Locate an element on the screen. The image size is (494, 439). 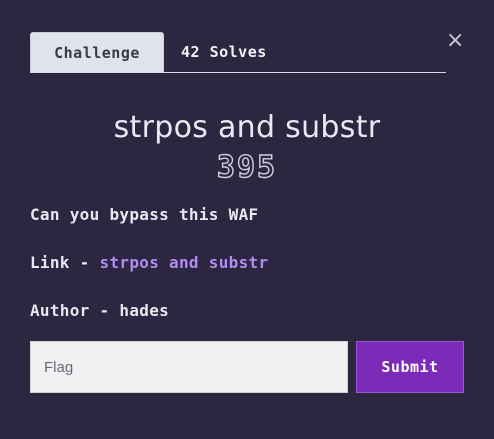
challenge-points: 395 is located at coordinates (247, 167).